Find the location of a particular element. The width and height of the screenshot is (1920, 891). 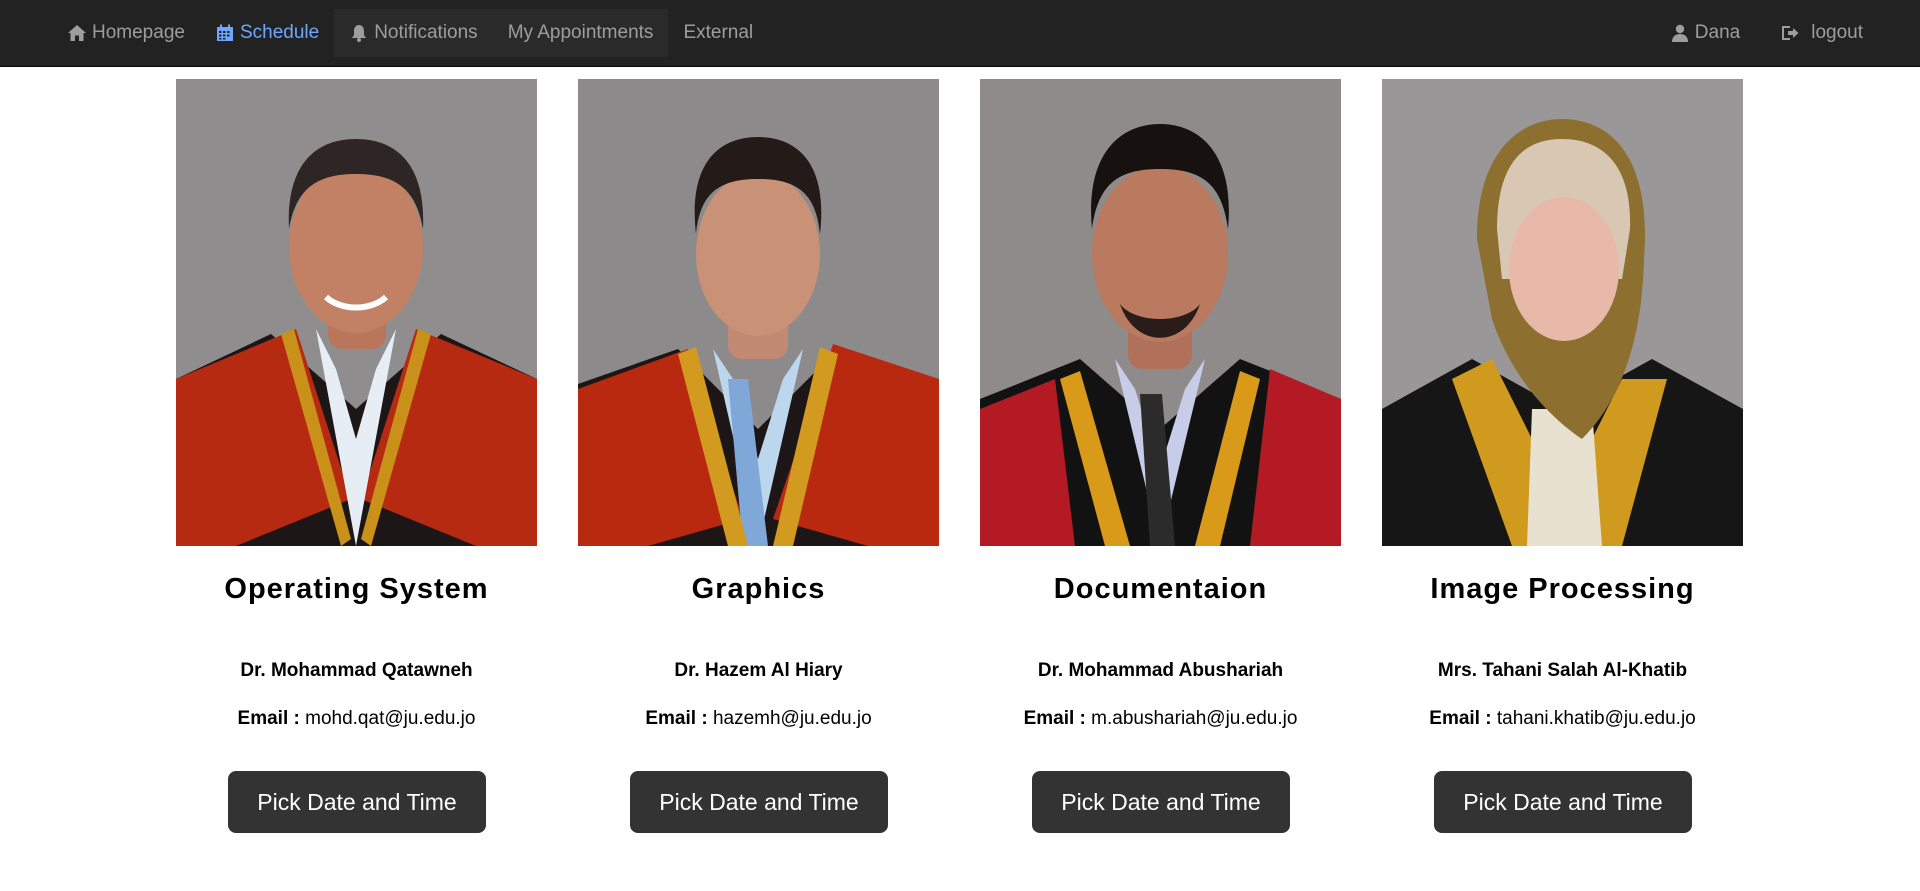

email-line: Email : mohd.qat@ju.edu.jo is located at coordinates (356, 719).